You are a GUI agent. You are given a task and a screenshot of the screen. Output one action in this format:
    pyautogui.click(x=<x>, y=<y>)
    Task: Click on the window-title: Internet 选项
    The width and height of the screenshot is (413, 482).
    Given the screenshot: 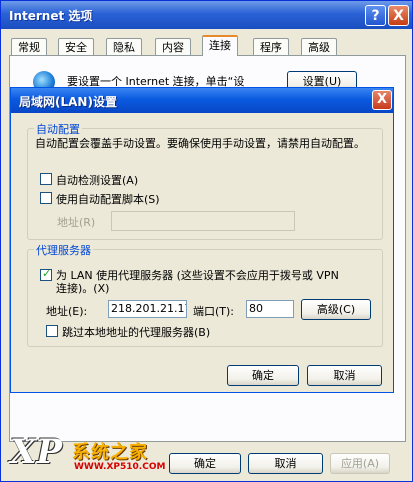 What is the action you would take?
    pyautogui.click(x=51, y=16)
    